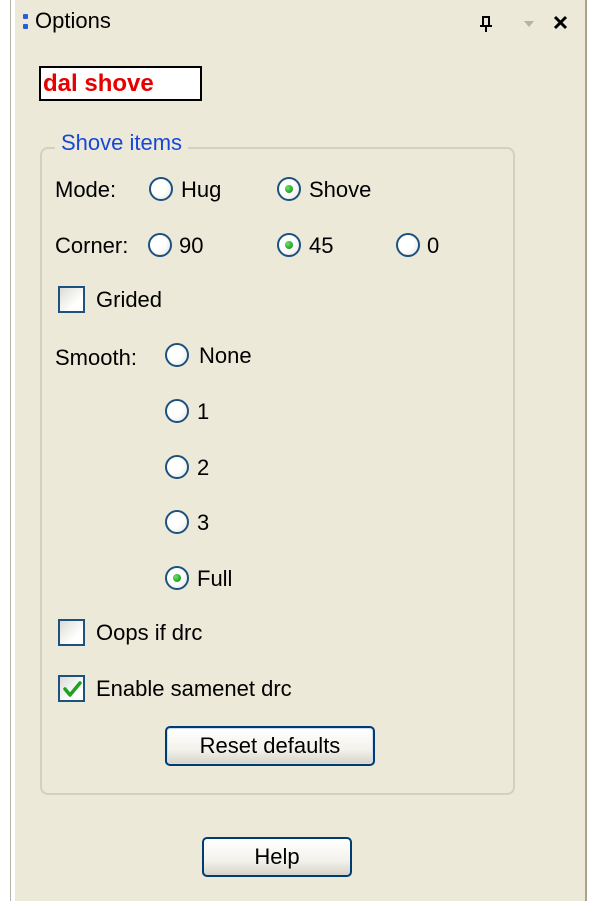 The height and width of the screenshot is (901, 602). What do you see at coordinates (225, 356) in the screenshot?
I see `smooth-none-label: None` at bounding box center [225, 356].